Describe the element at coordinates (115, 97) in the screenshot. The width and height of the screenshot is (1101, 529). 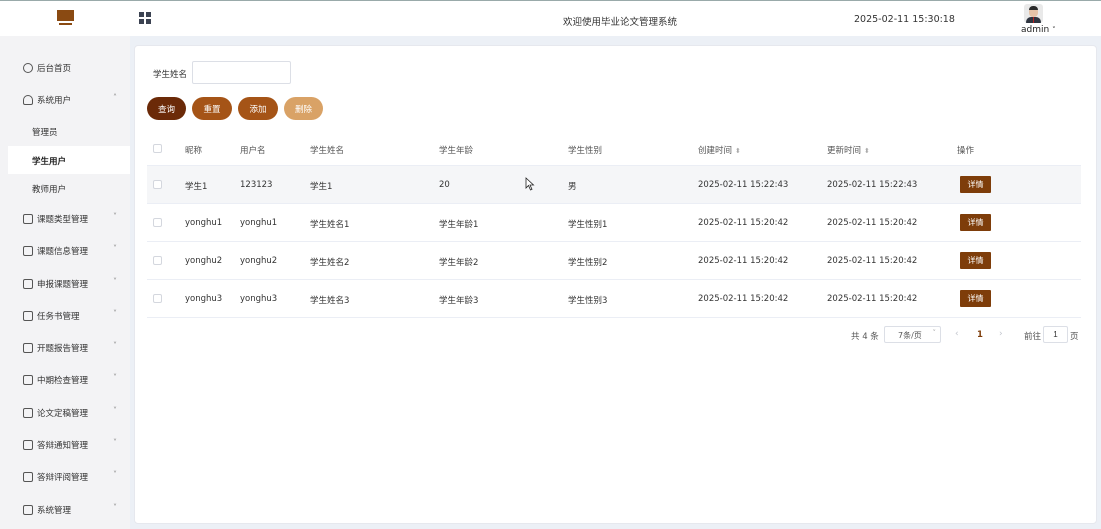
I see `chevron-up-icon: ˄` at that location.